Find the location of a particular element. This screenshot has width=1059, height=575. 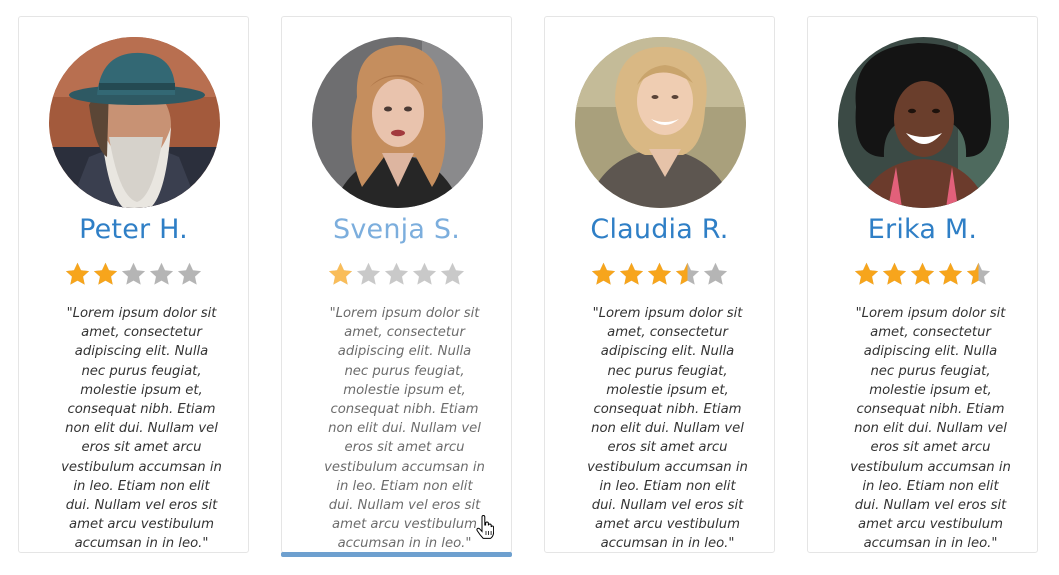

reviewer-name: Erika M. is located at coordinates (922, 229).